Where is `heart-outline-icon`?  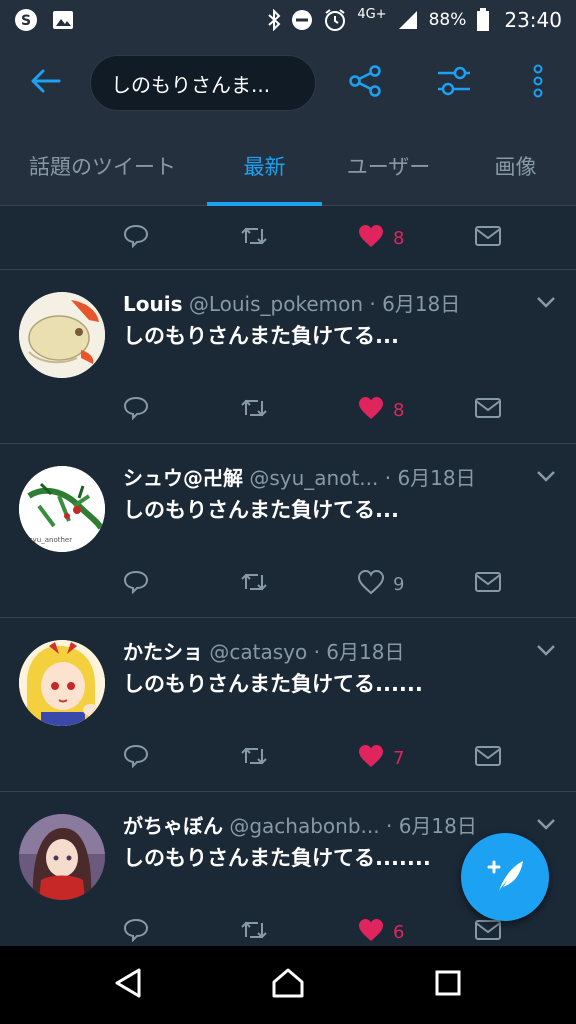
heart-outline-icon is located at coordinates (371, 584).